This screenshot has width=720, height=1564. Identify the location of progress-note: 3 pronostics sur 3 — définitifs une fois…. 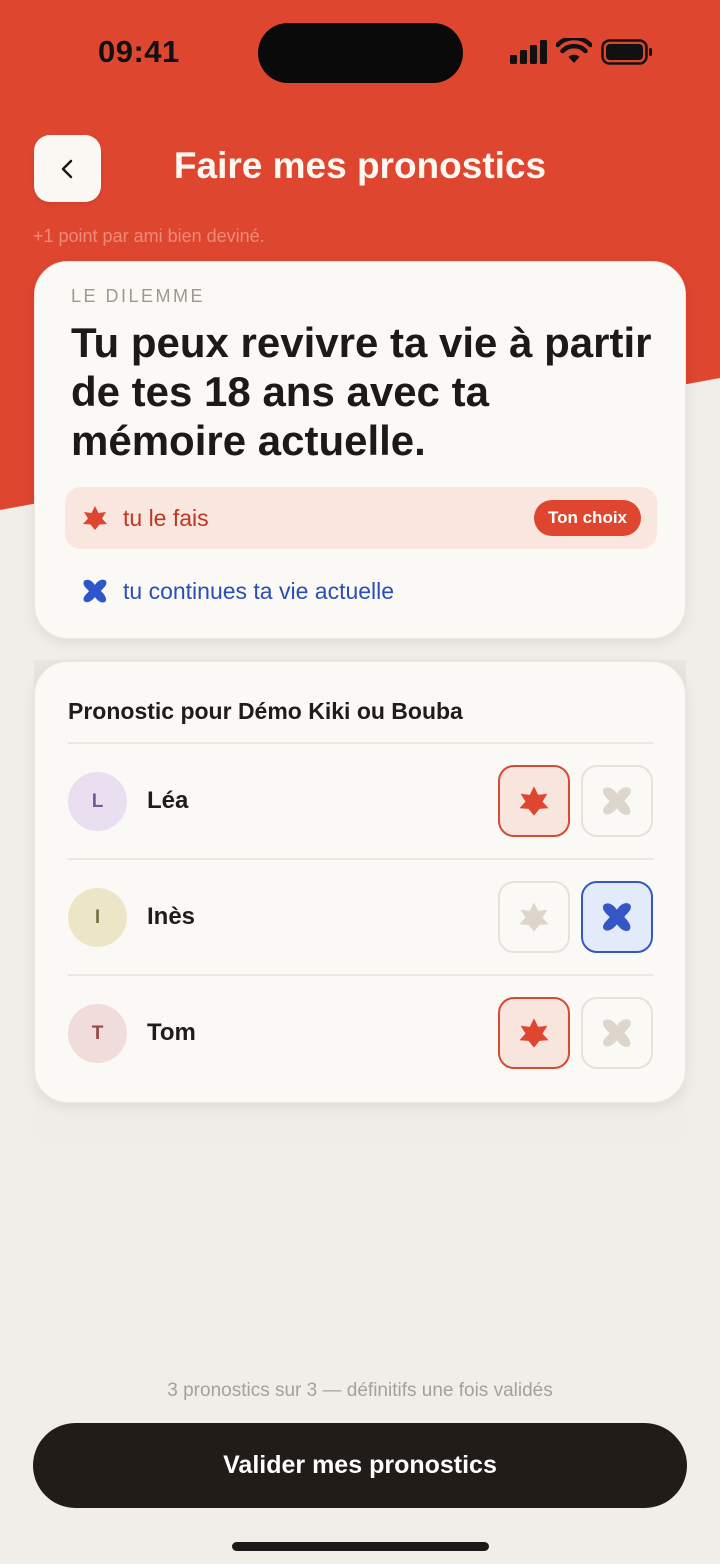
(360, 1390).